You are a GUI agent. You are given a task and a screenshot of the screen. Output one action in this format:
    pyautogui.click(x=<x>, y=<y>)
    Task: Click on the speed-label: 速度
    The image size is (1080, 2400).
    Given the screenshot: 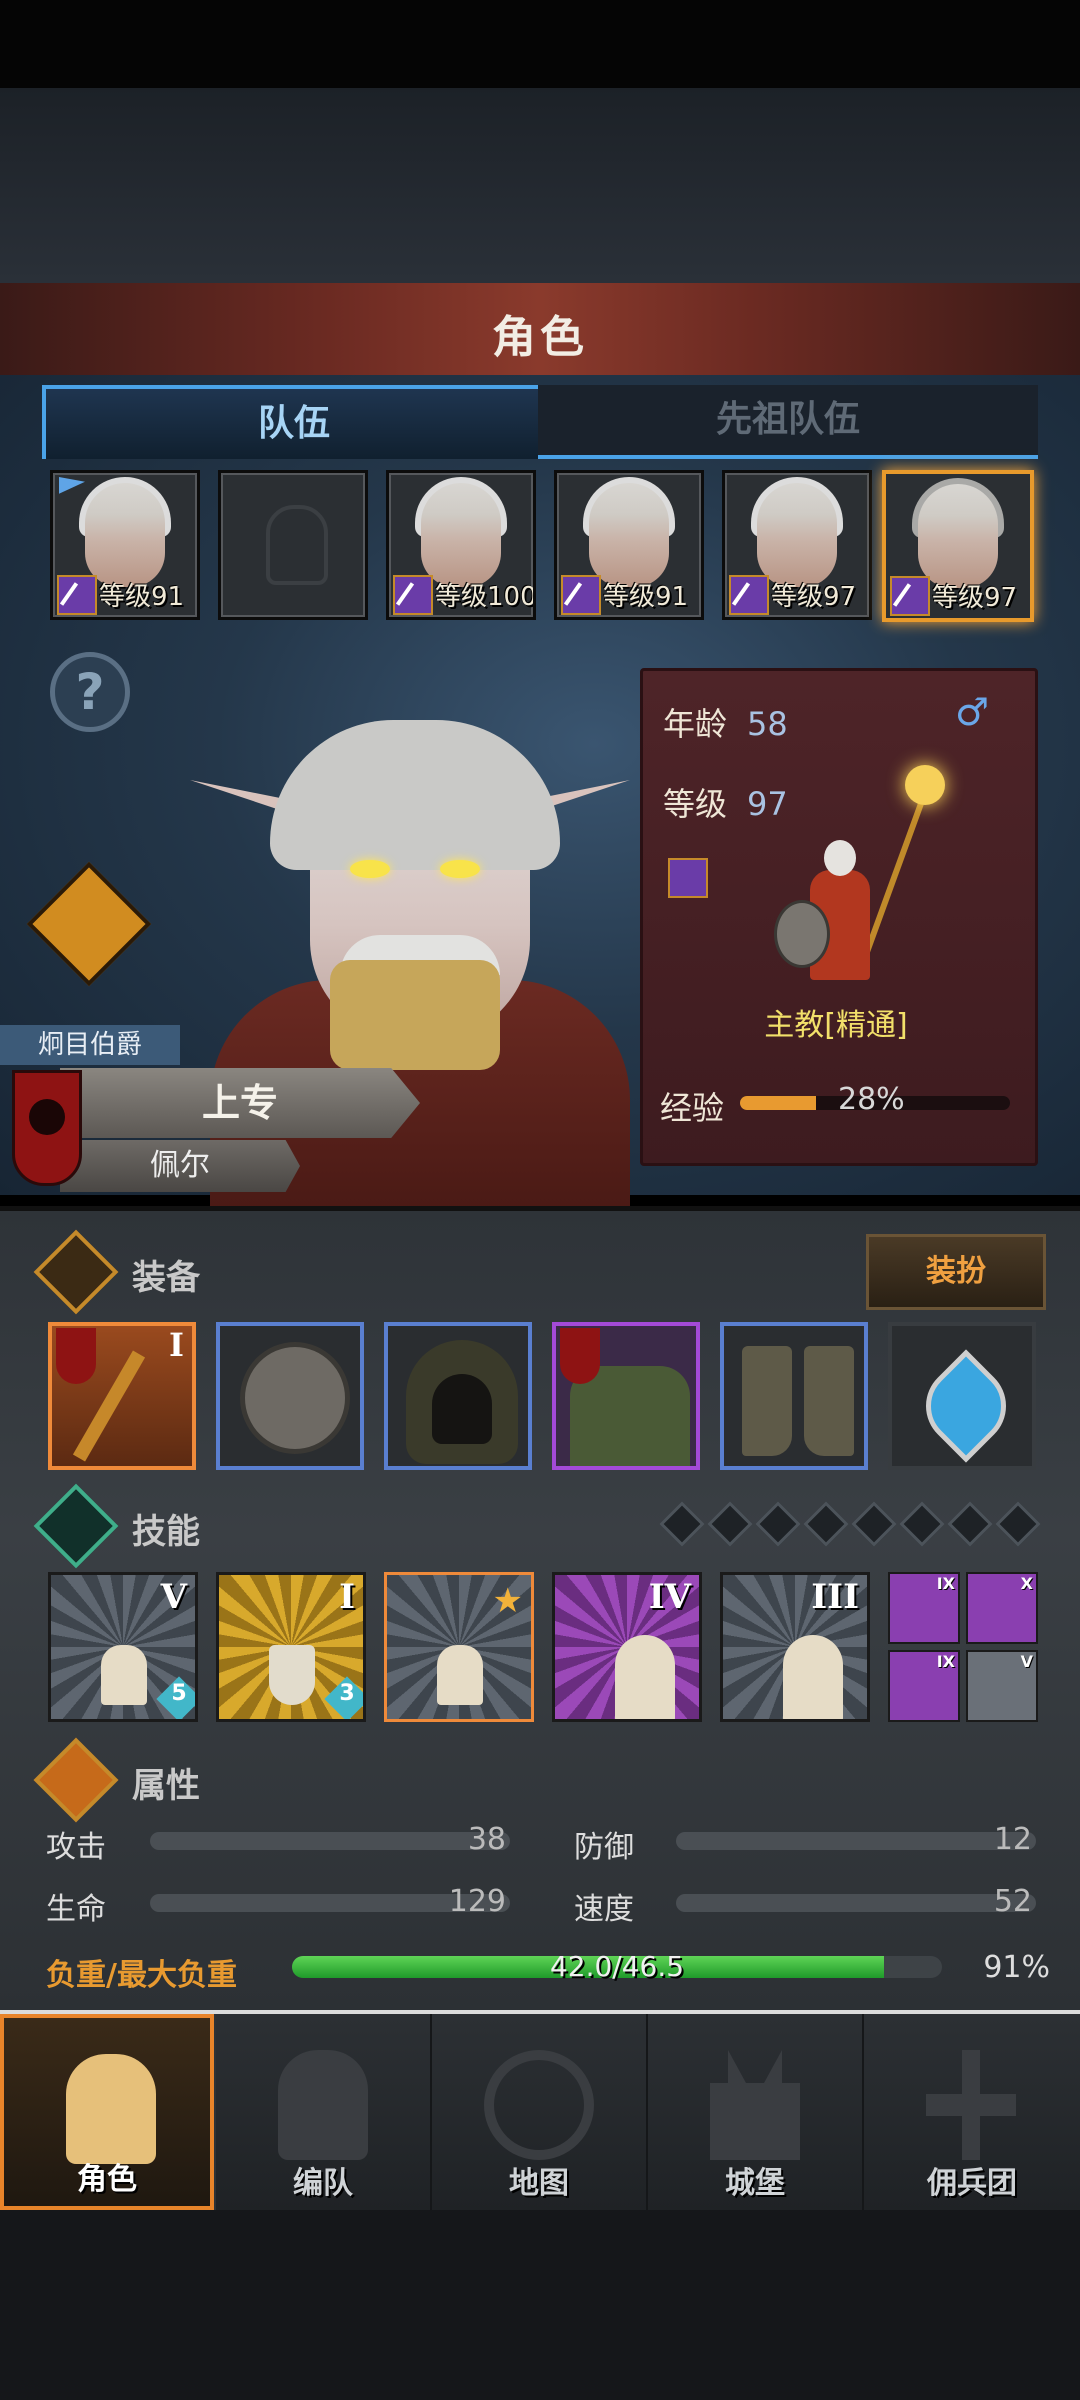 What is the action you would take?
    pyautogui.click(x=604, y=1909)
    